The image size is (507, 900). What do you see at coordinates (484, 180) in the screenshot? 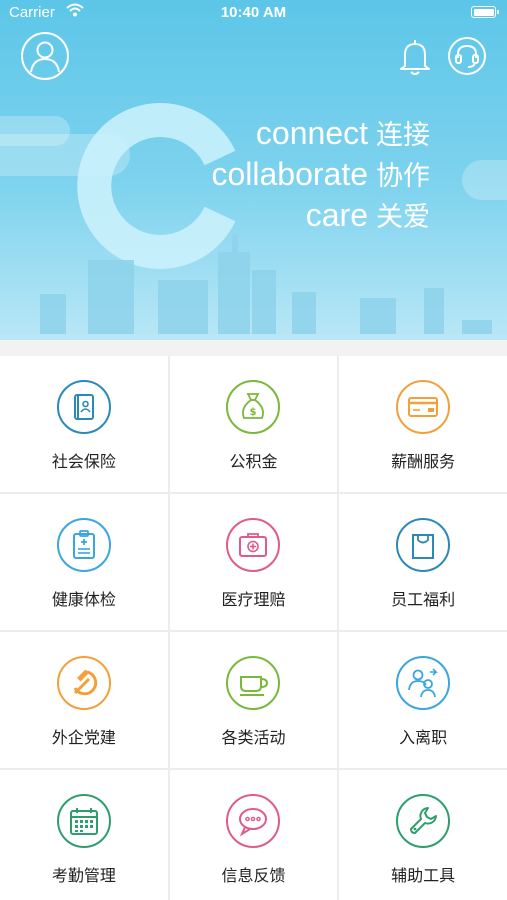
I see `cloud-decoration` at bounding box center [484, 180].